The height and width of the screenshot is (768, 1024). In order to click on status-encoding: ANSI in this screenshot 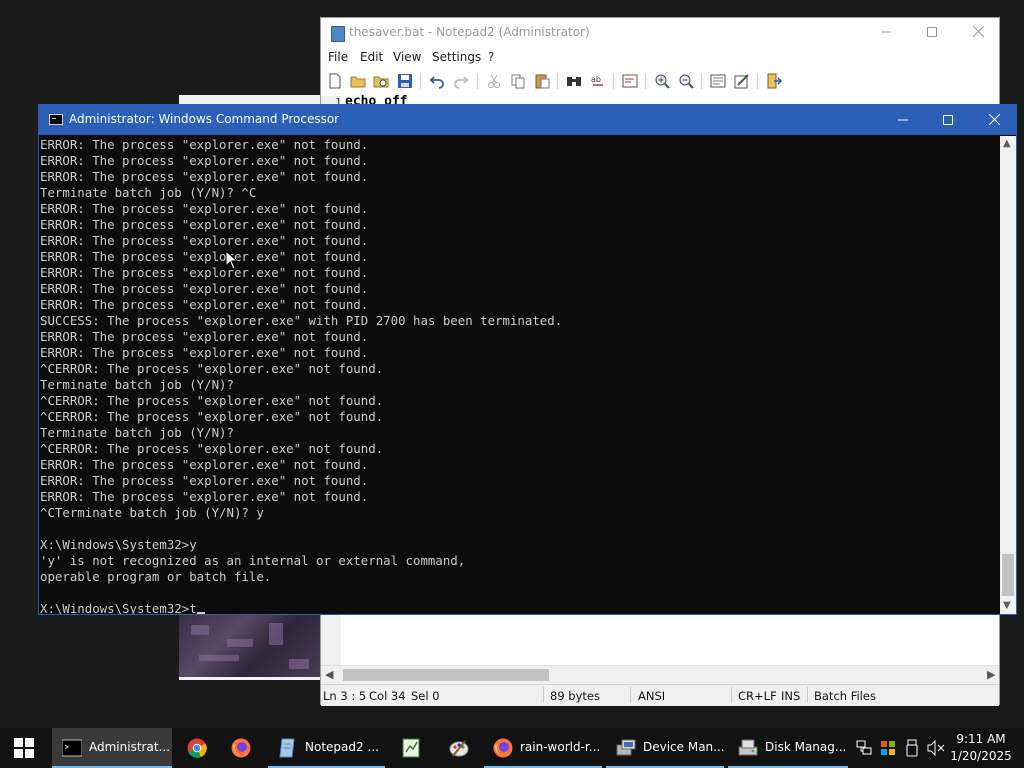, I will do `click(651, 696)`.